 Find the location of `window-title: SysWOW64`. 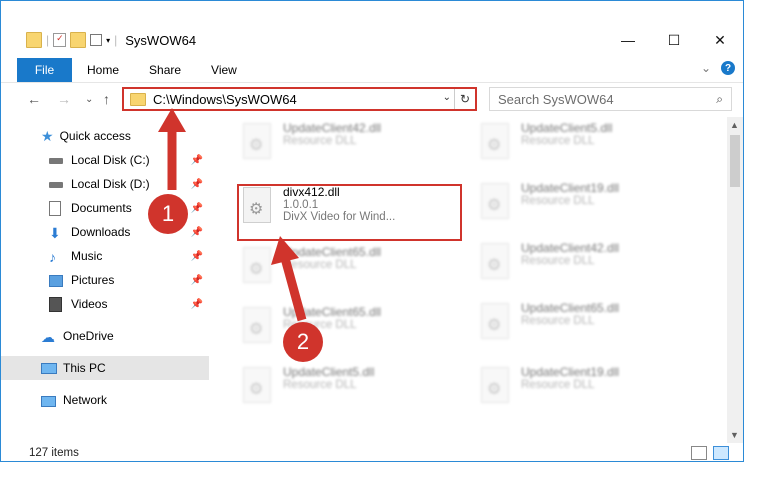

window-title: SysWOW64 is located at coordinates (161, 40).